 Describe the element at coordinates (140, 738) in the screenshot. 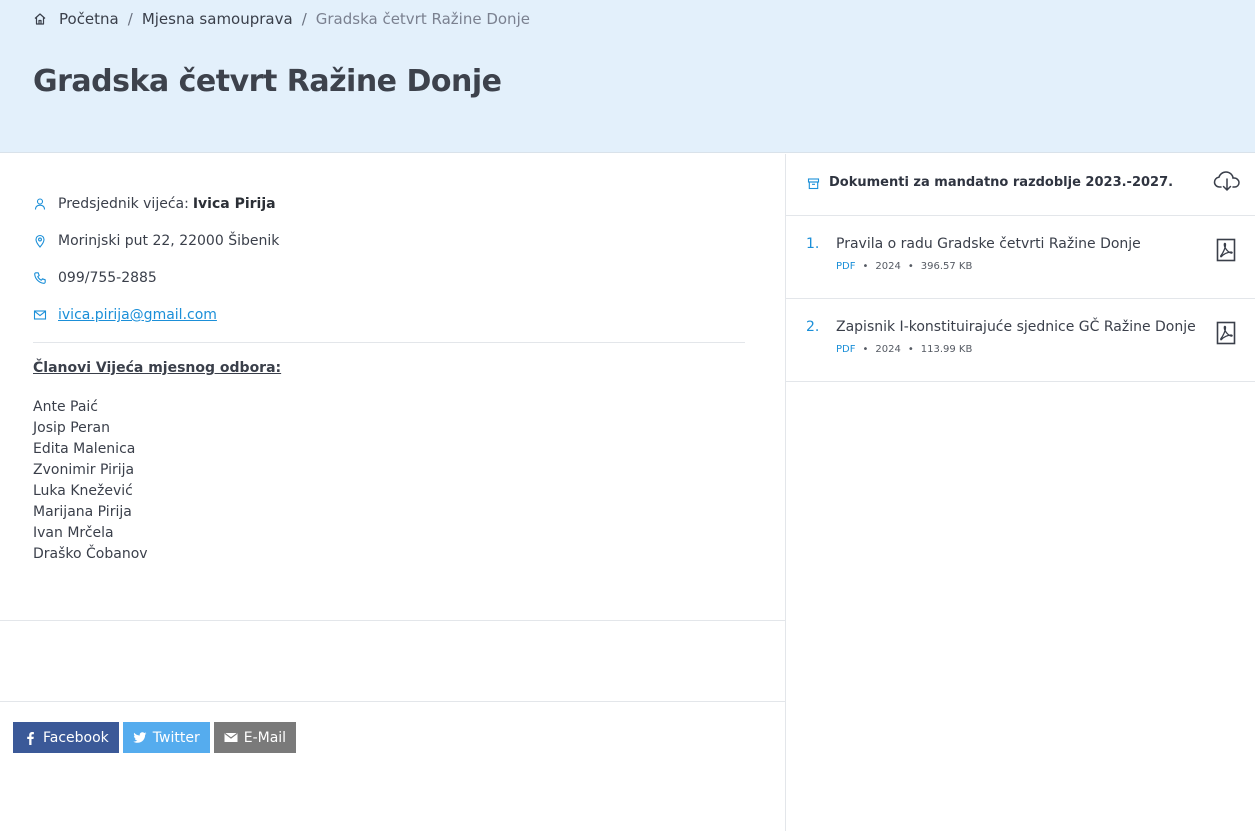

I see `twitter-icon` at that location.